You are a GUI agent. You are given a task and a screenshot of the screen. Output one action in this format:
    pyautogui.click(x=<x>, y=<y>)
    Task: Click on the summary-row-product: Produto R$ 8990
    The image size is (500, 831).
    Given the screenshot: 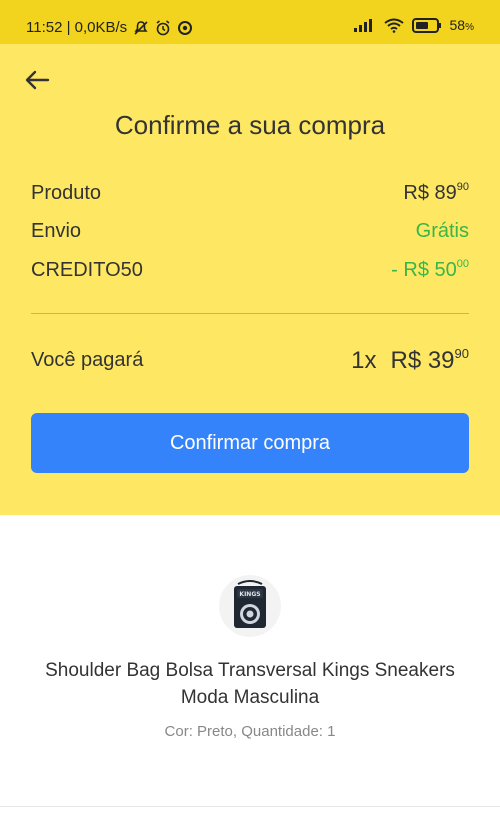 What is the action you would take?
    pyautogui.click(x=250, y=194)
    